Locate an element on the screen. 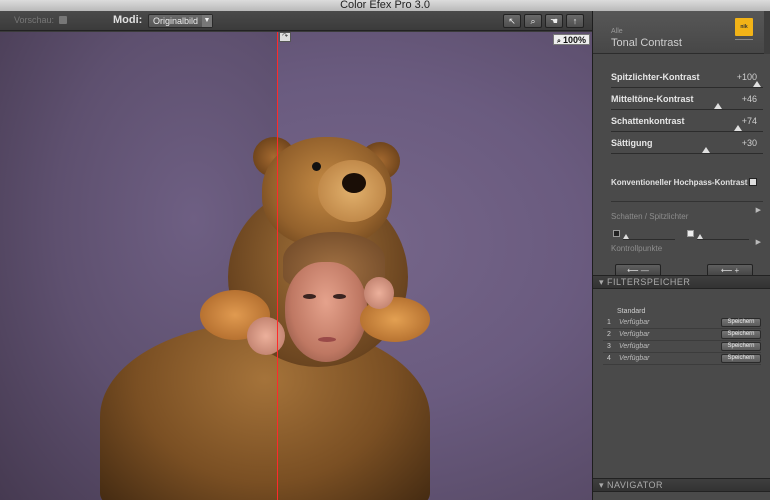  logo-underline is located at coordinates (744, 39).